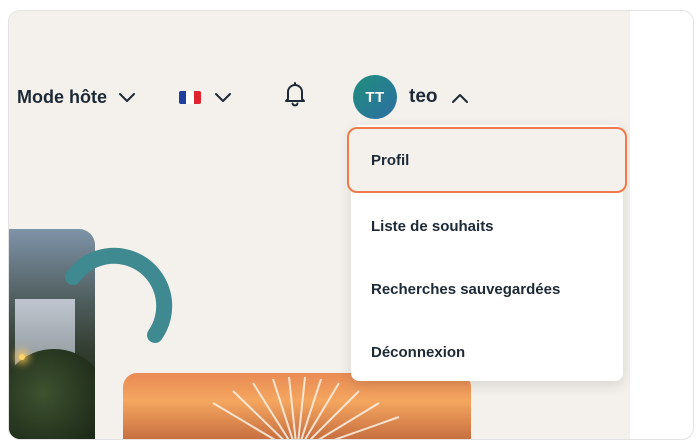 The height and width of the screenshot is (445, 700). Describe the element at coordinates (119, 295) in the screenshot. I see `decorative-arc` at that location.